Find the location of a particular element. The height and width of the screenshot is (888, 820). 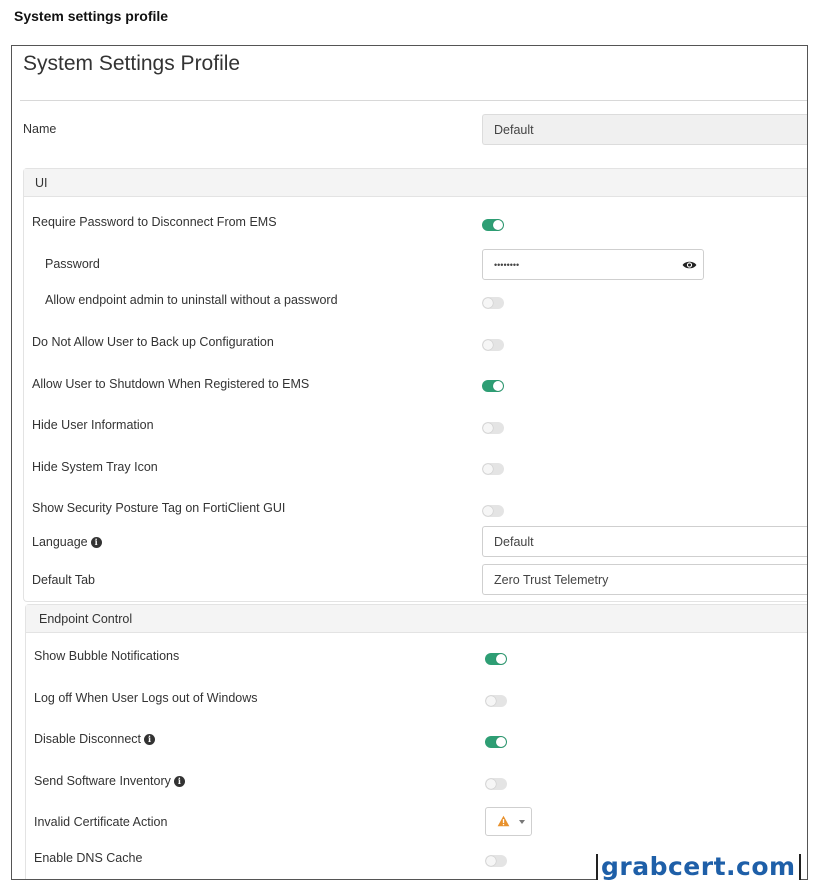

page-title: System Settings Profile is located at coordinates (132, 63).